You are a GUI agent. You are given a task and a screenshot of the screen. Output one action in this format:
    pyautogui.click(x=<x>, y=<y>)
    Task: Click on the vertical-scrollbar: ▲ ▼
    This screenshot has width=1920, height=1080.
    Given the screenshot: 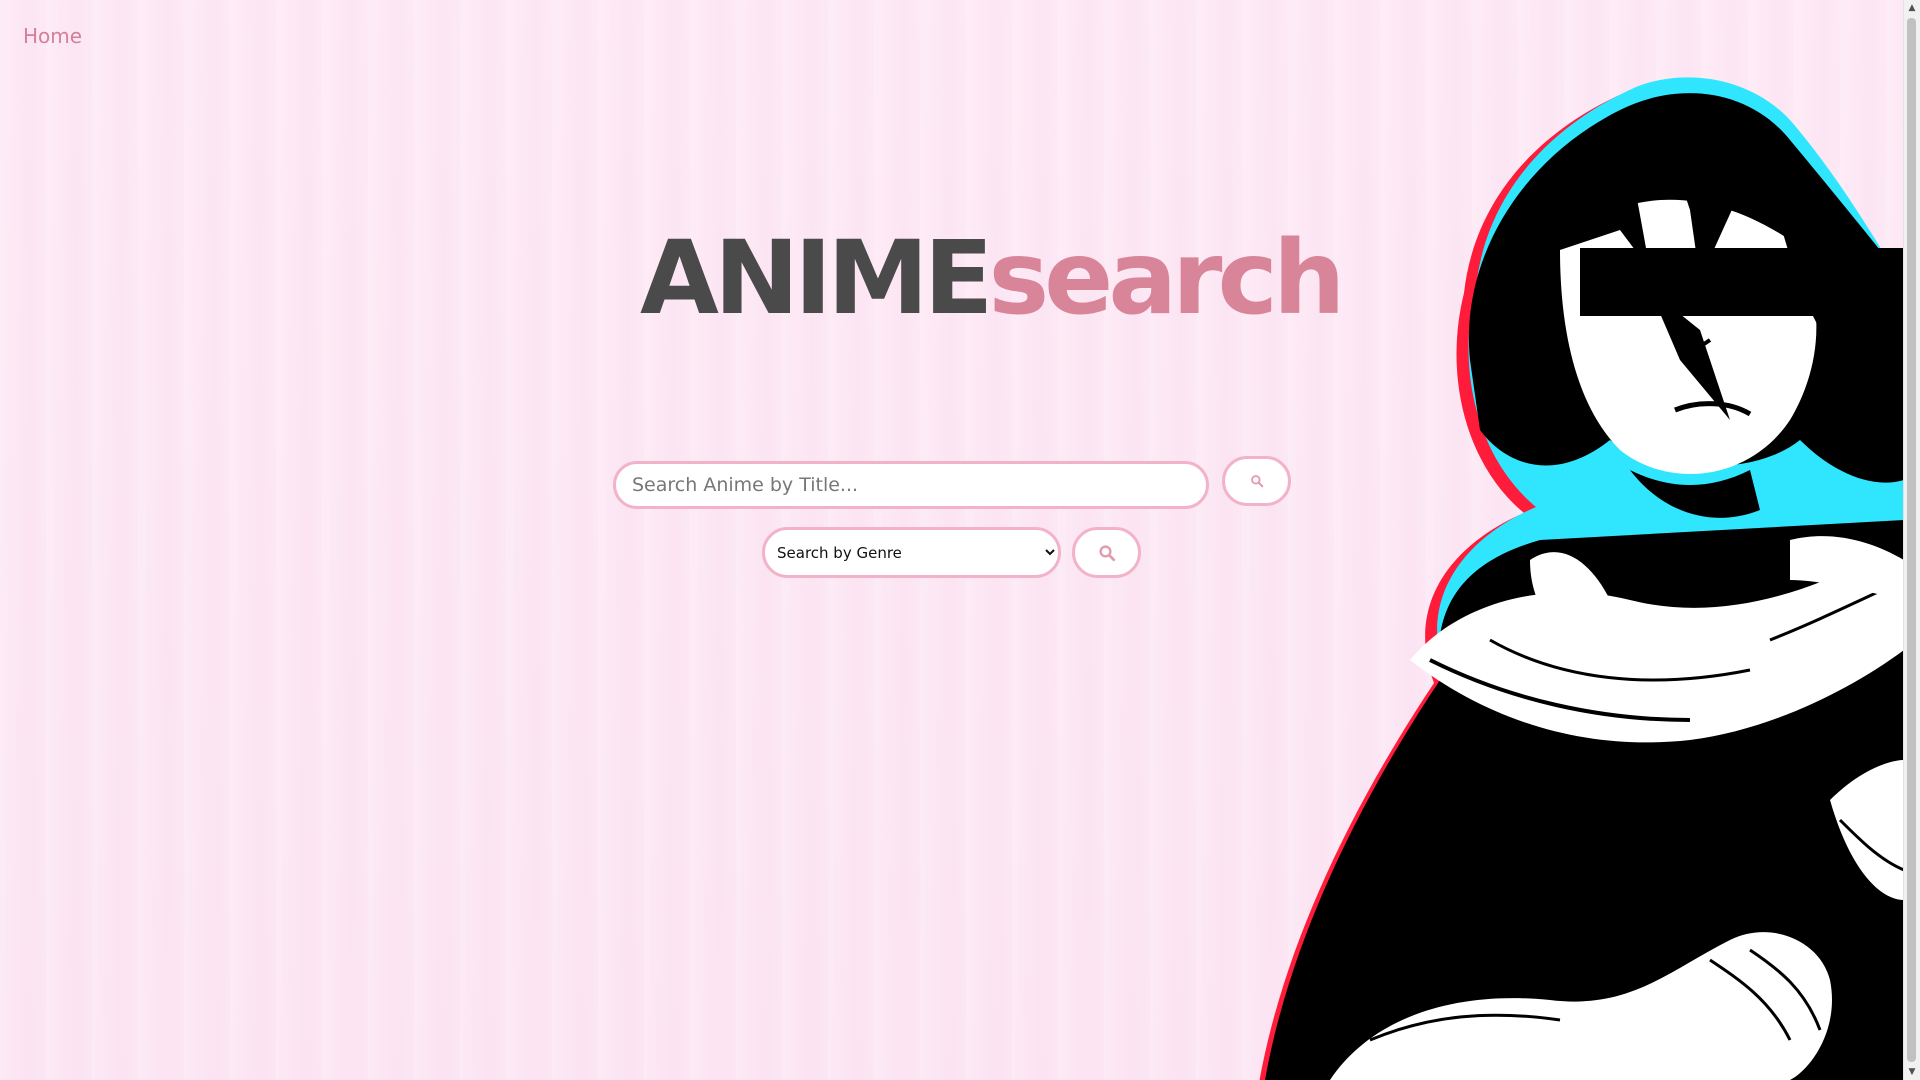 What is the action you would take?
    pyautogui.click(x=1911, y=540)
    